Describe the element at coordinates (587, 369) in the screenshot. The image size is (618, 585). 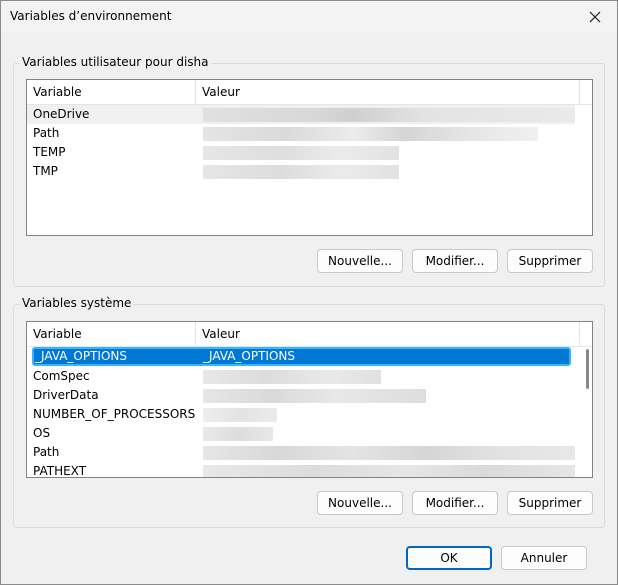
I see `scrollbar-thumb` at that location.